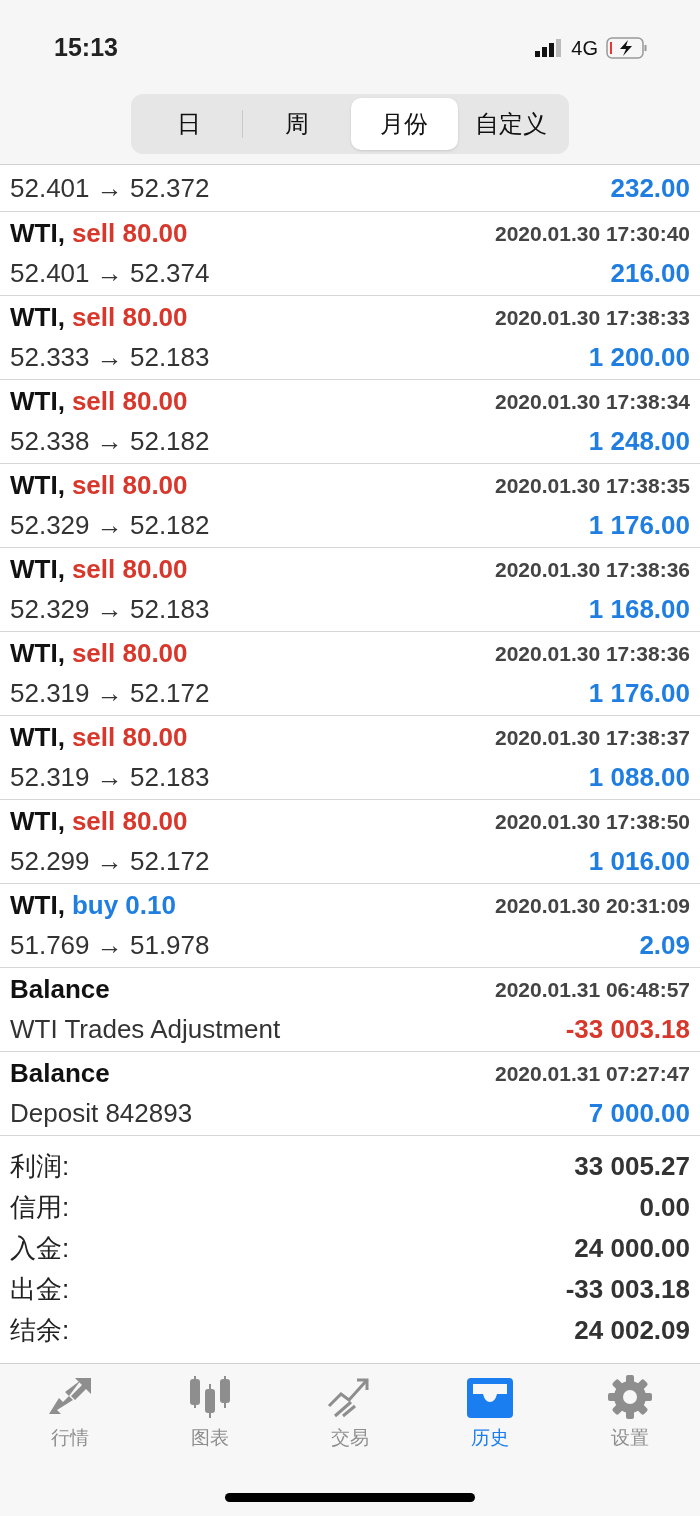 Image resolution: width=700 pixels, height=1516 pixels. Describe the element at coordinates (110, 693) in the screenshot. I see `deal-details: 52.319 → 52.172` at that location.